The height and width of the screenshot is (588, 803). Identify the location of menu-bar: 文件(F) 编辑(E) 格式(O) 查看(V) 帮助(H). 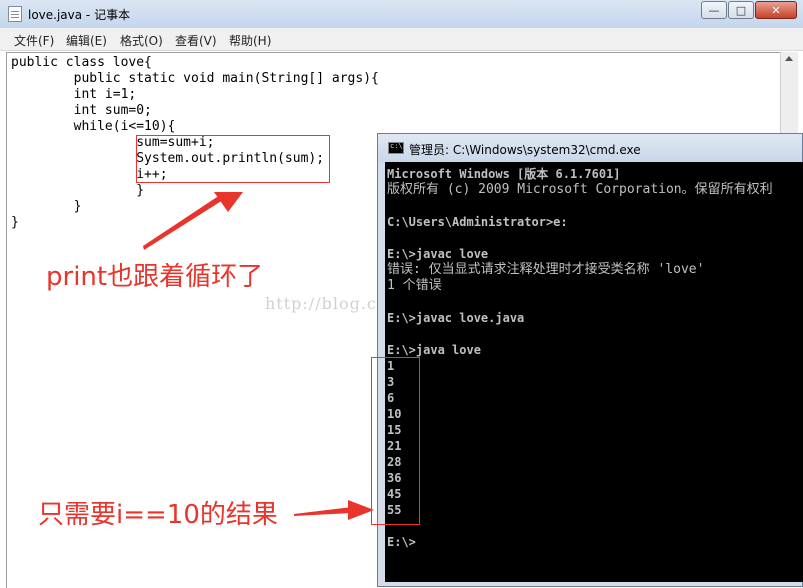
(401, 39).